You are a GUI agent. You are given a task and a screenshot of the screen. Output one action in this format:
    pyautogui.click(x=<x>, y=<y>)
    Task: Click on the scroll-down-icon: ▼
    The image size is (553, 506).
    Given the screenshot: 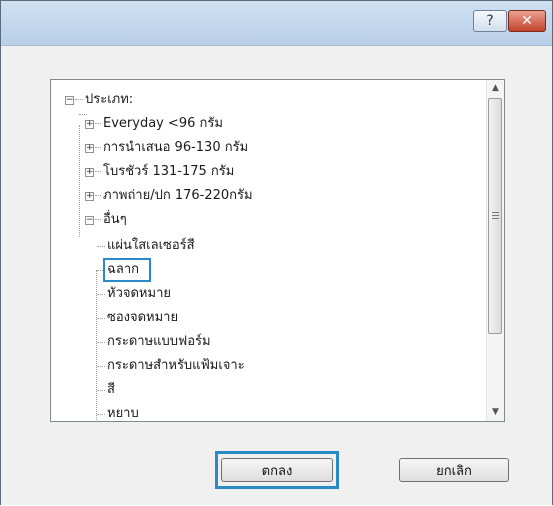 What is the action you would take?
    pyautogui.click(x=495, y=412)
    